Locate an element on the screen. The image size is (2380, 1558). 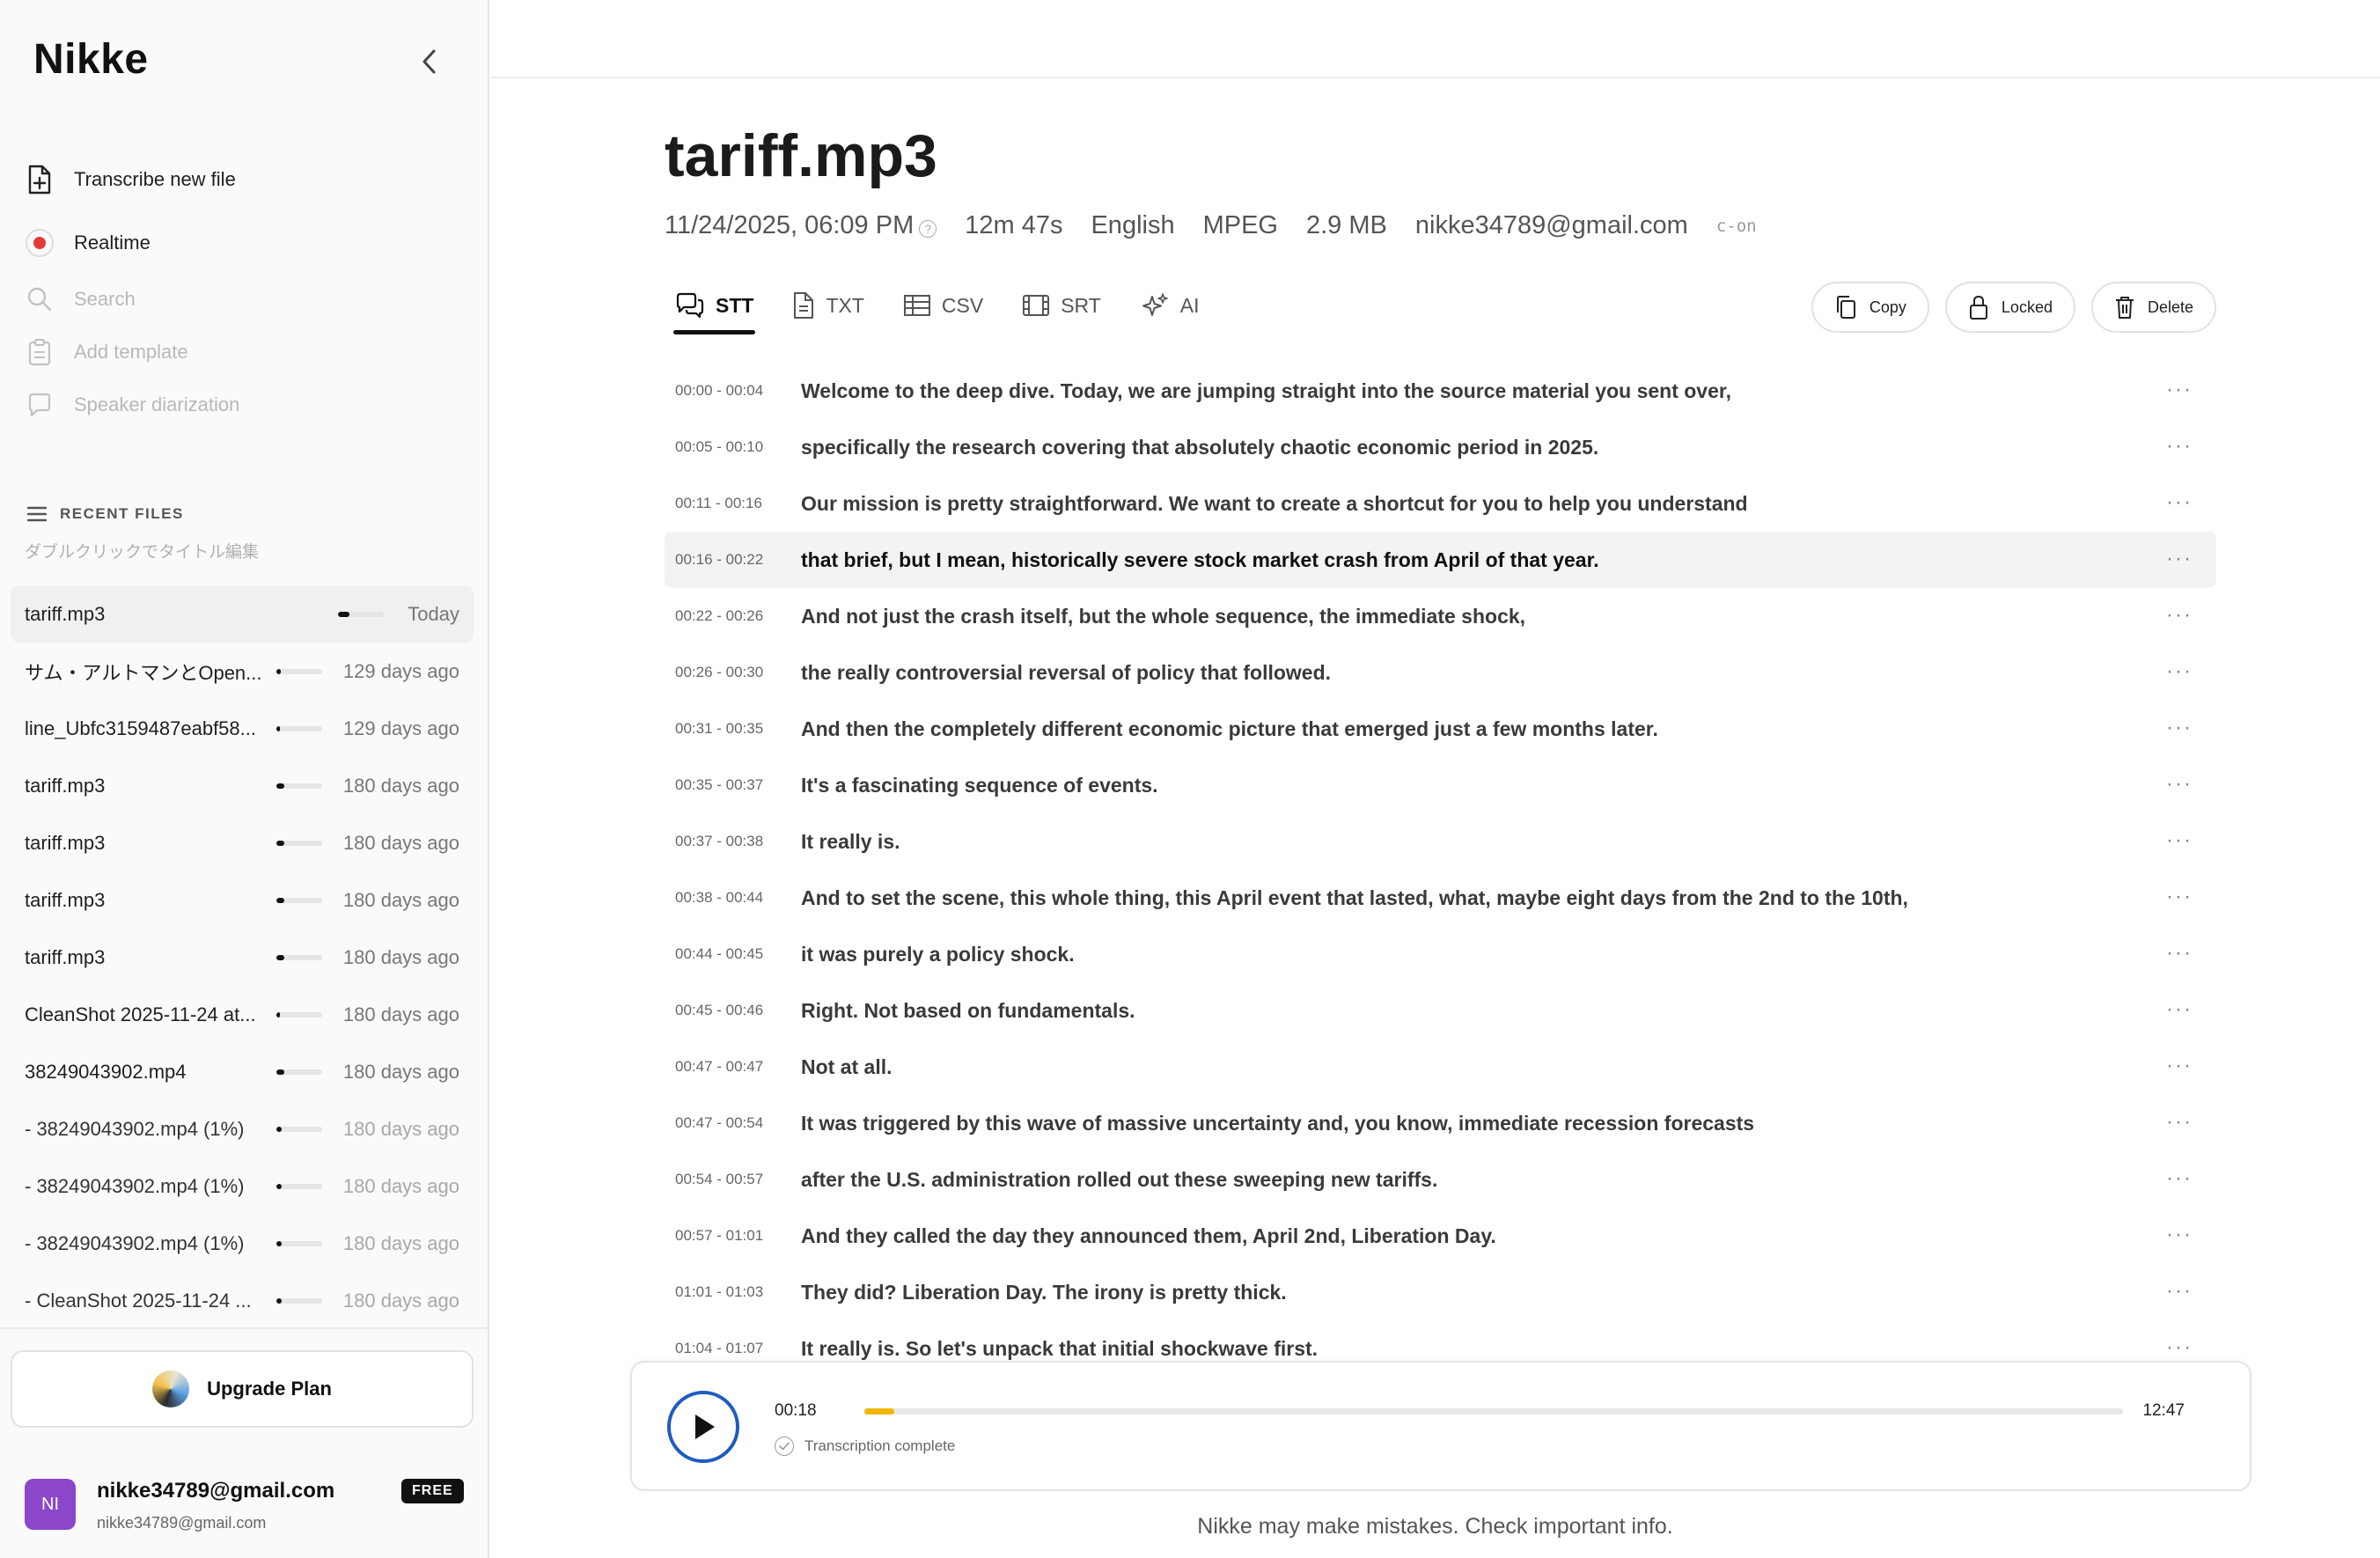
locked-button: Locked is located at coordinates (2010, 307).